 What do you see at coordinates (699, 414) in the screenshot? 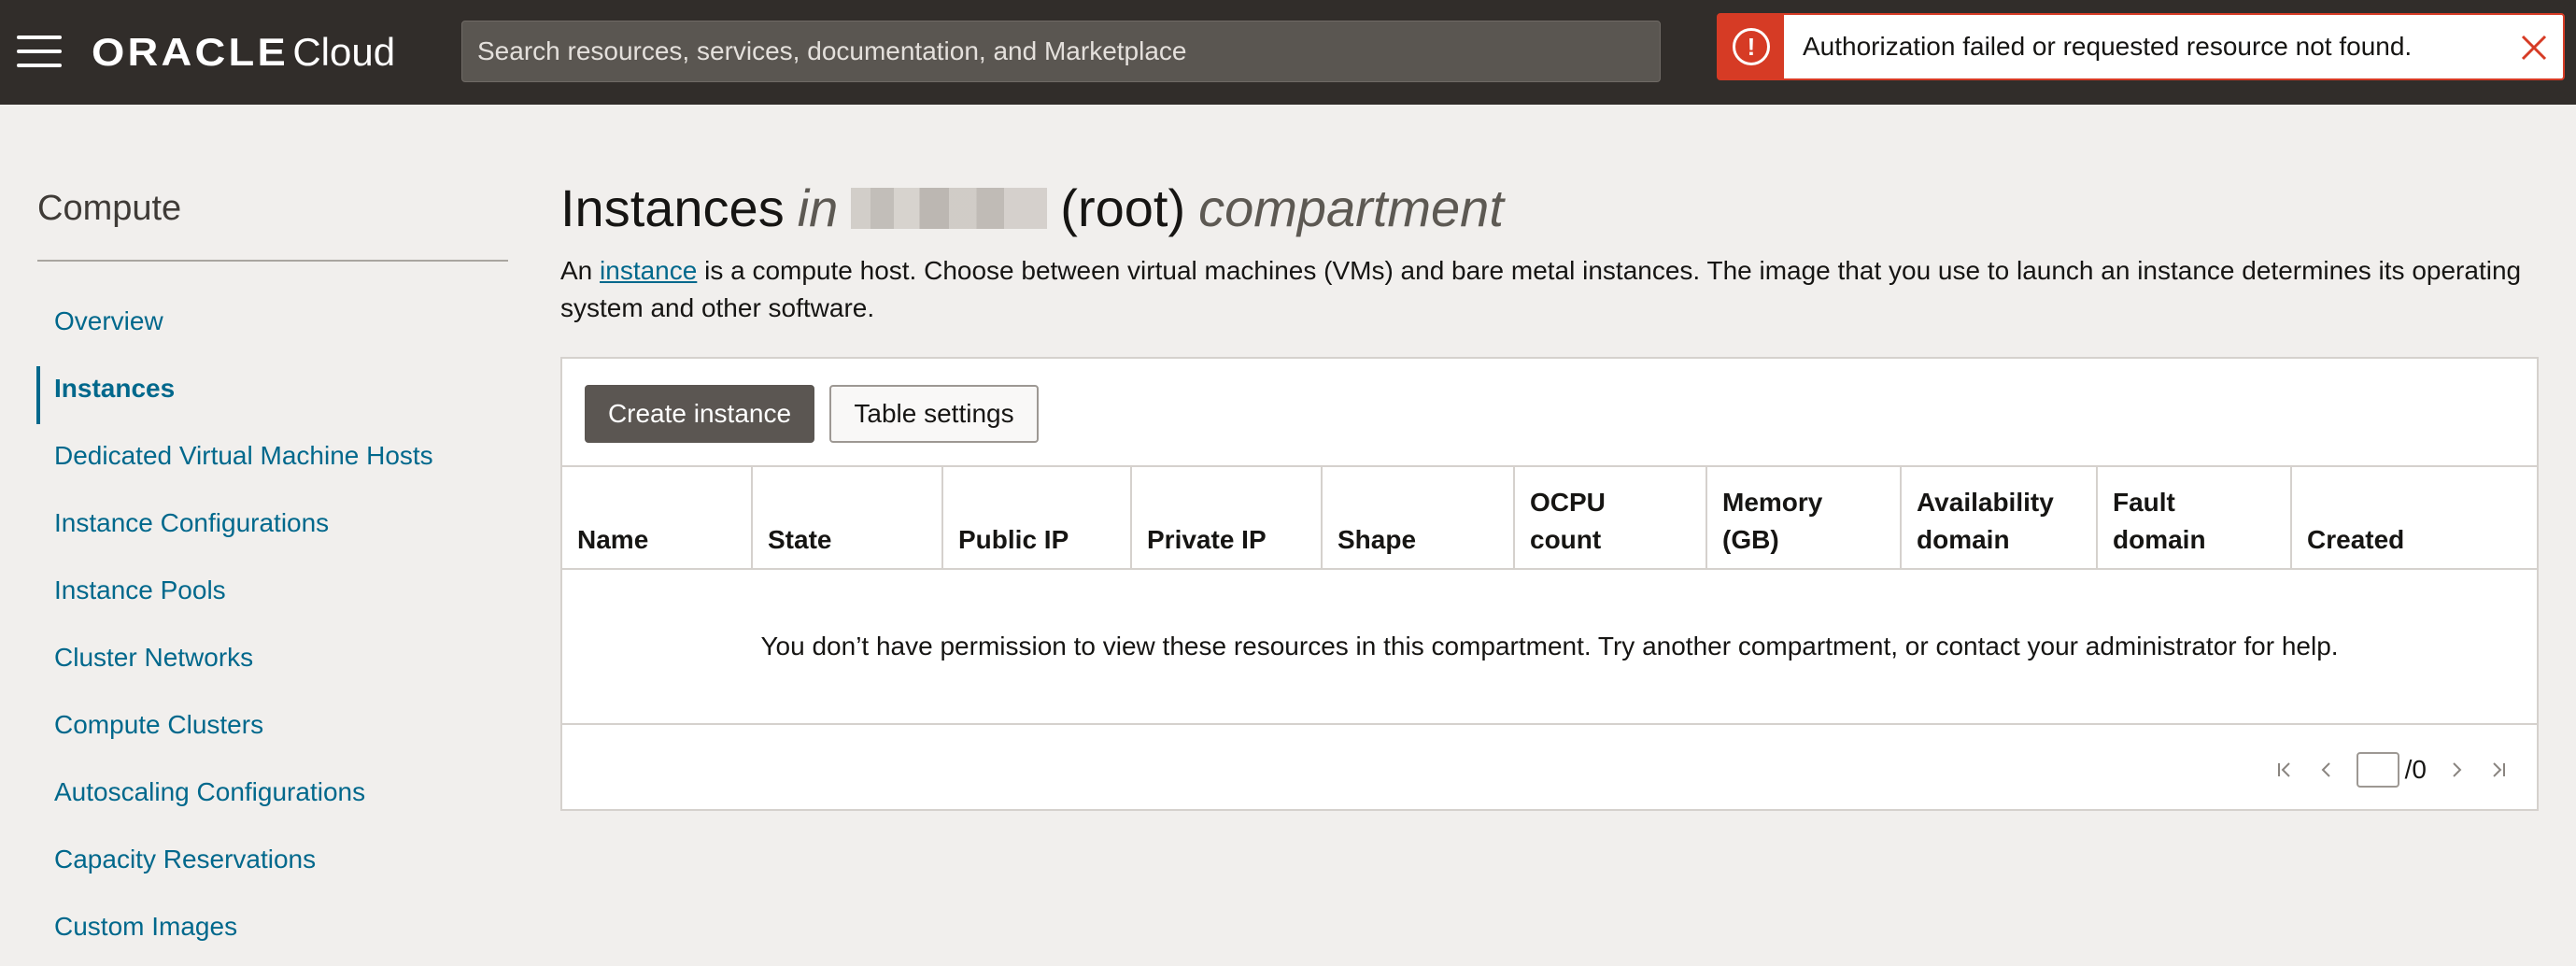
I see `create-instance-button: Create instance` at bounding box center [699, 414].